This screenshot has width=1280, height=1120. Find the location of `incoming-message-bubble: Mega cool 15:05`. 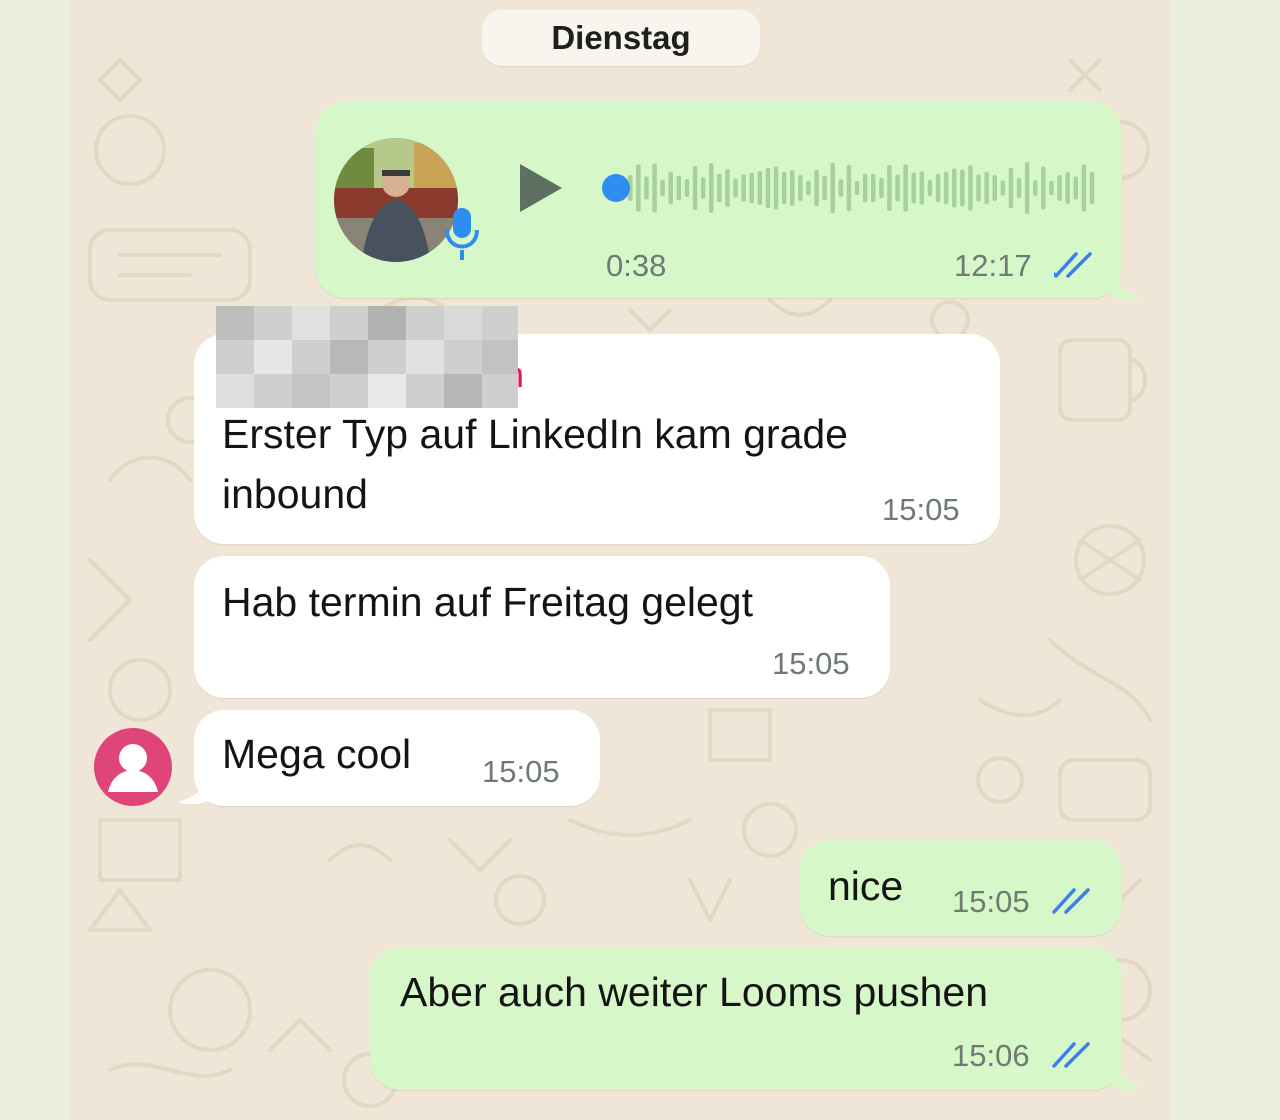

incoming-message-bubble: Mega cool 15:05 is located at coordinates (397, 758).